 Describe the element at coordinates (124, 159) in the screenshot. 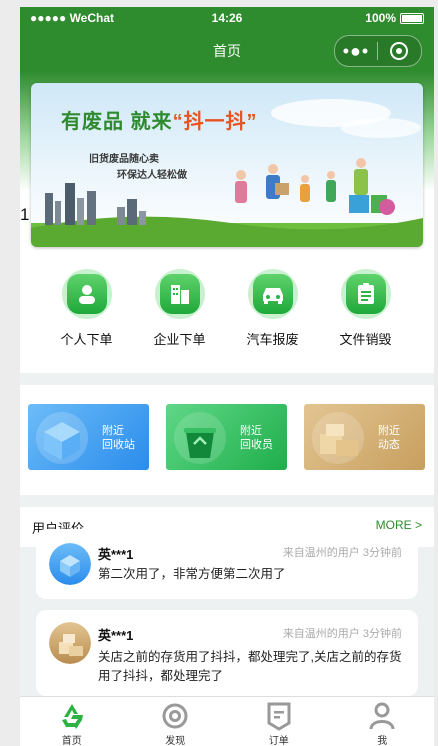

I see `banner-subtitle-1: 旧货废品随心卖` at that location.